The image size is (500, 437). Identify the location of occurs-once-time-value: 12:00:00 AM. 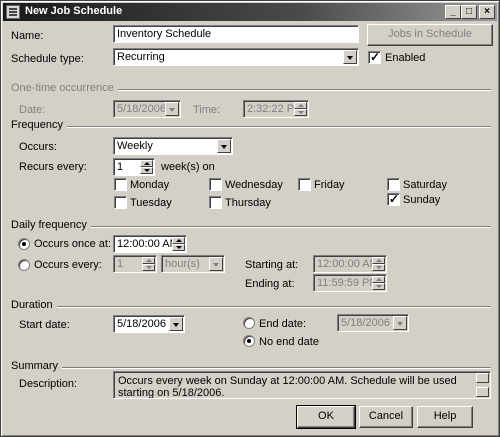
(148, 244).